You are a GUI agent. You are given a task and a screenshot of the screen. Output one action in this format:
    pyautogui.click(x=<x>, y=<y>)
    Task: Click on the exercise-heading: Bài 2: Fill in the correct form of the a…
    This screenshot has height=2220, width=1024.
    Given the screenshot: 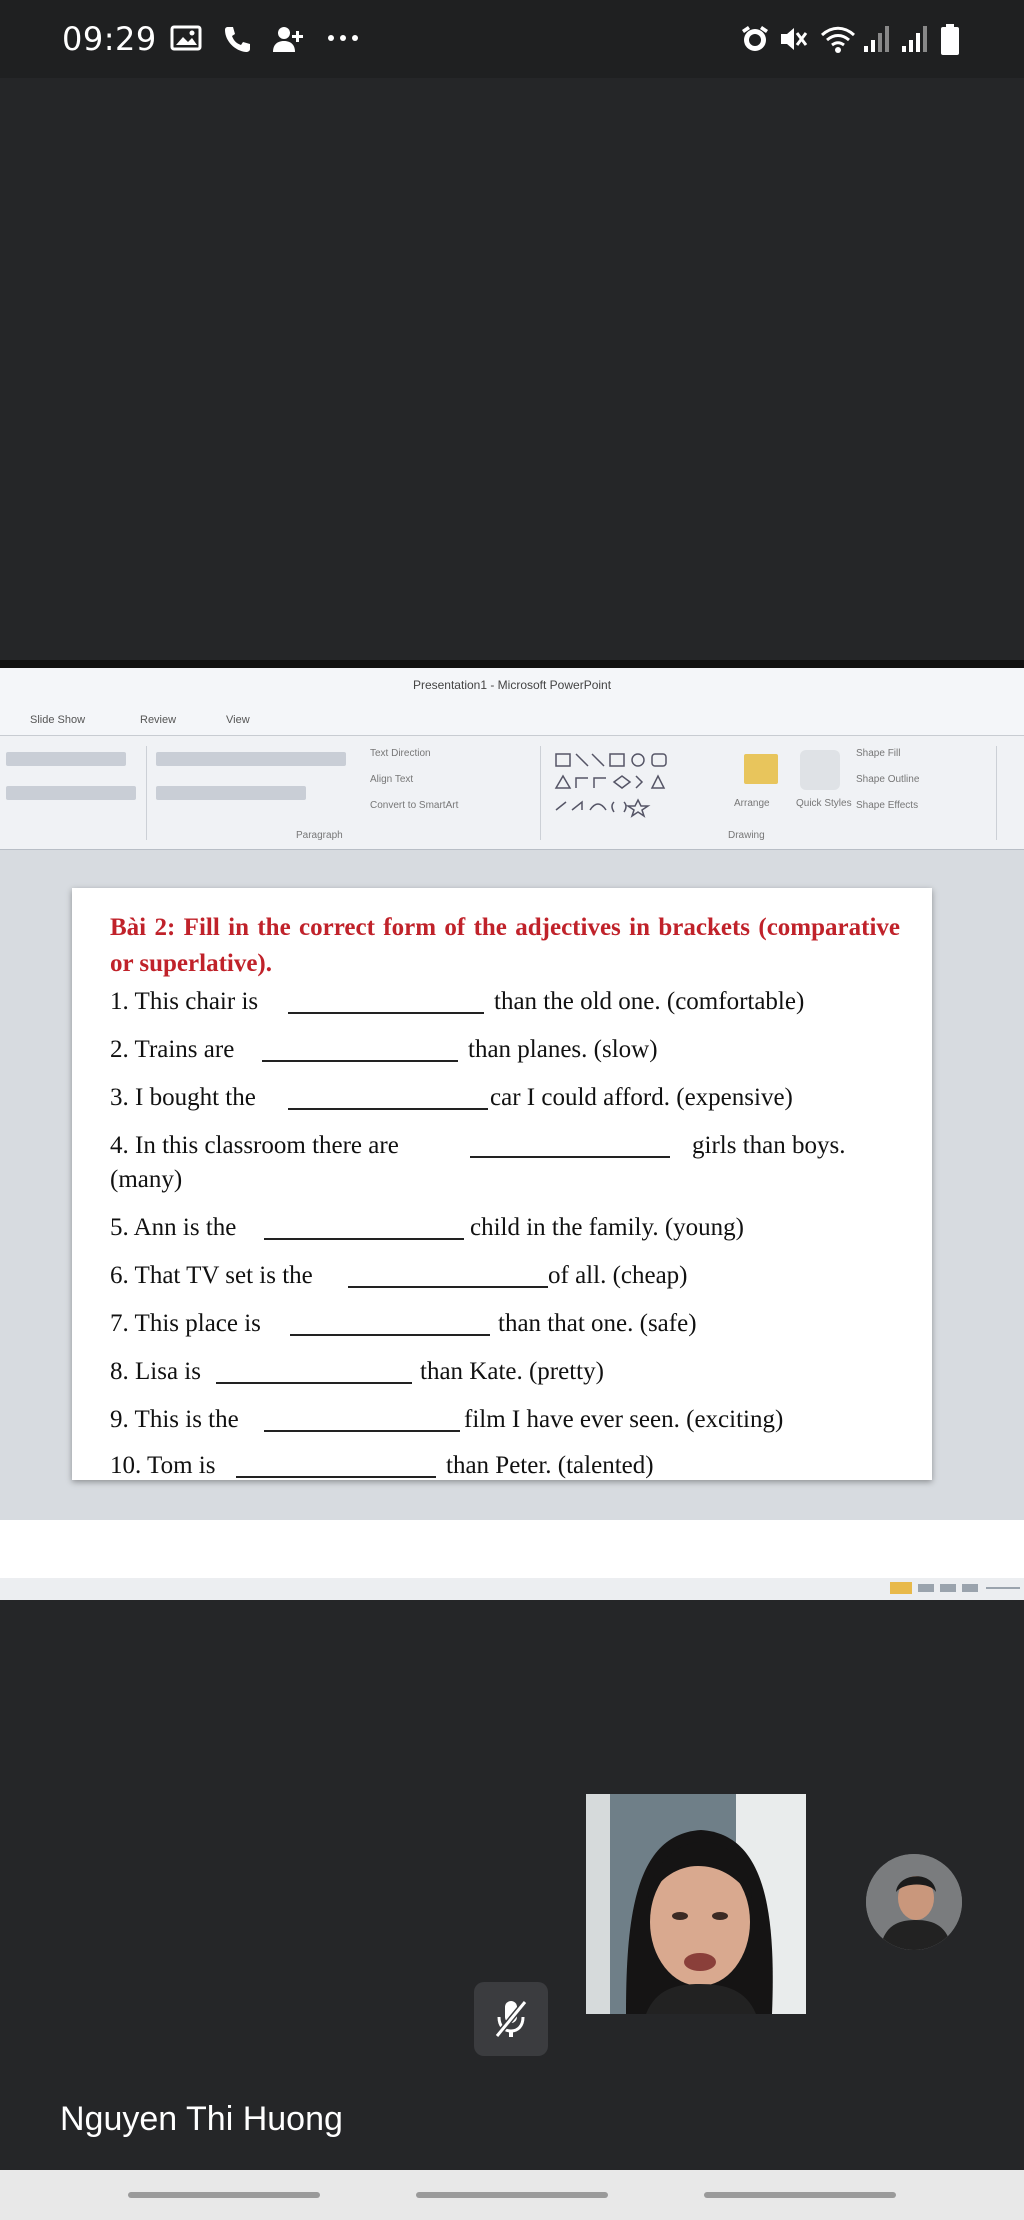 What is the action you would take?
    pyautogui.click(x=505, y=945)
    